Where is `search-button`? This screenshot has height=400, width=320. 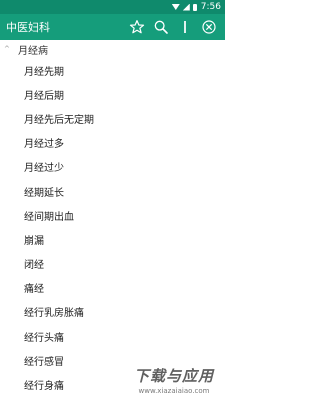 search-button is located at coordinates (161, 27).